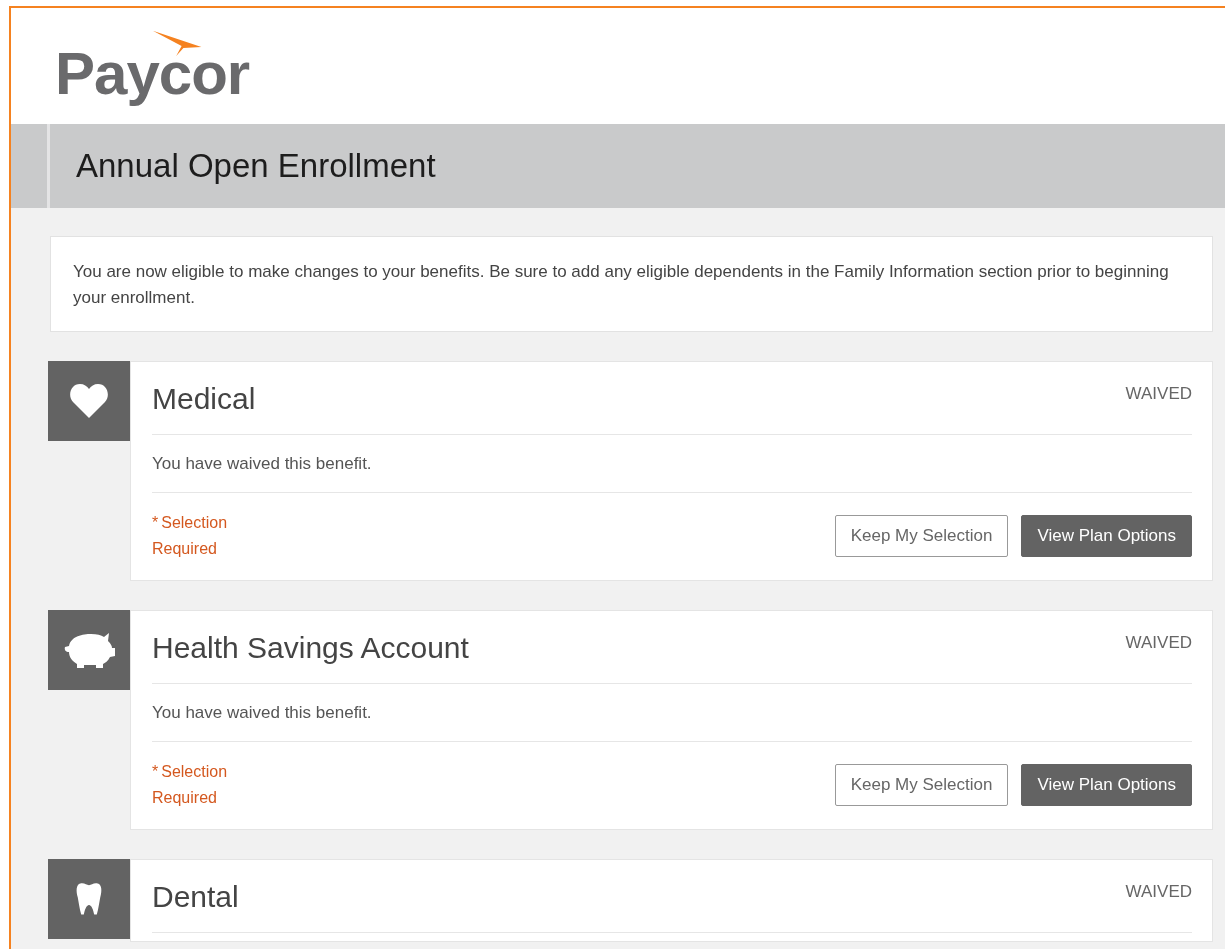  I want to click on benefit-title: Dental, so click(195, 897).